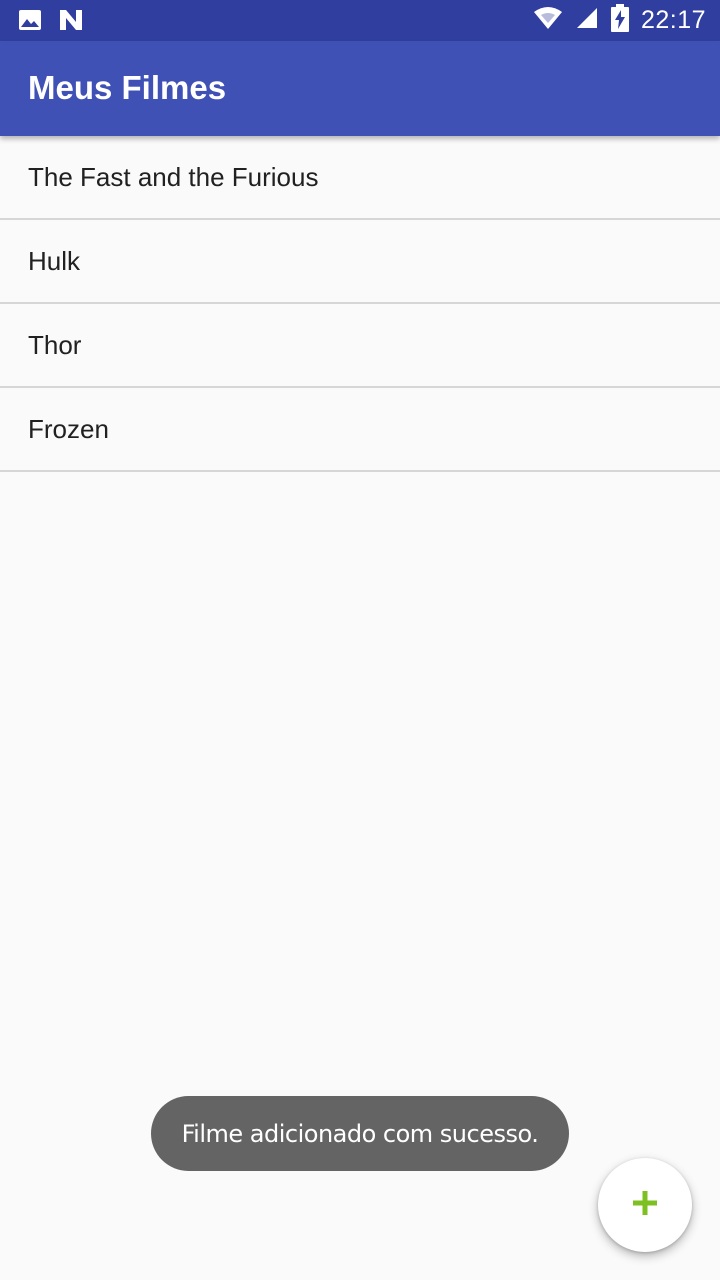 The width and height of the screenshot is (720, 1280). I want to click on status-bar: 22:17, so click(360, 20).